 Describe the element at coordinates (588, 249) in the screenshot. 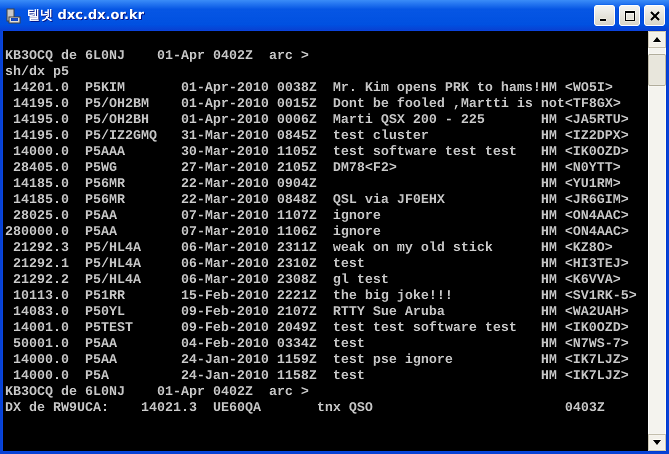

I see `spotter-text: <KZ8O>` at that location.